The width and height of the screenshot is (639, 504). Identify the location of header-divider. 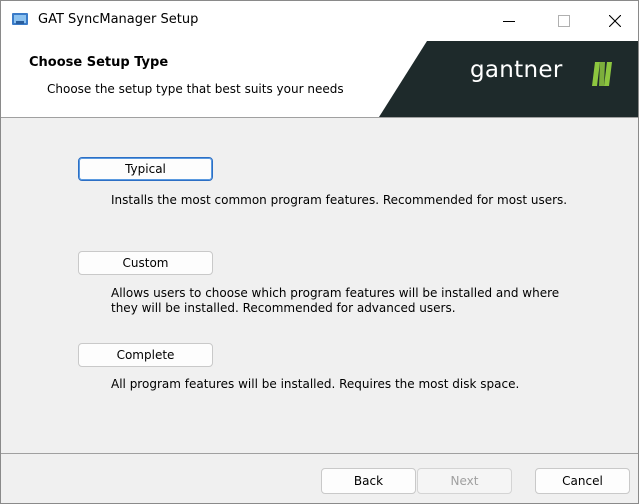
(319, 117).